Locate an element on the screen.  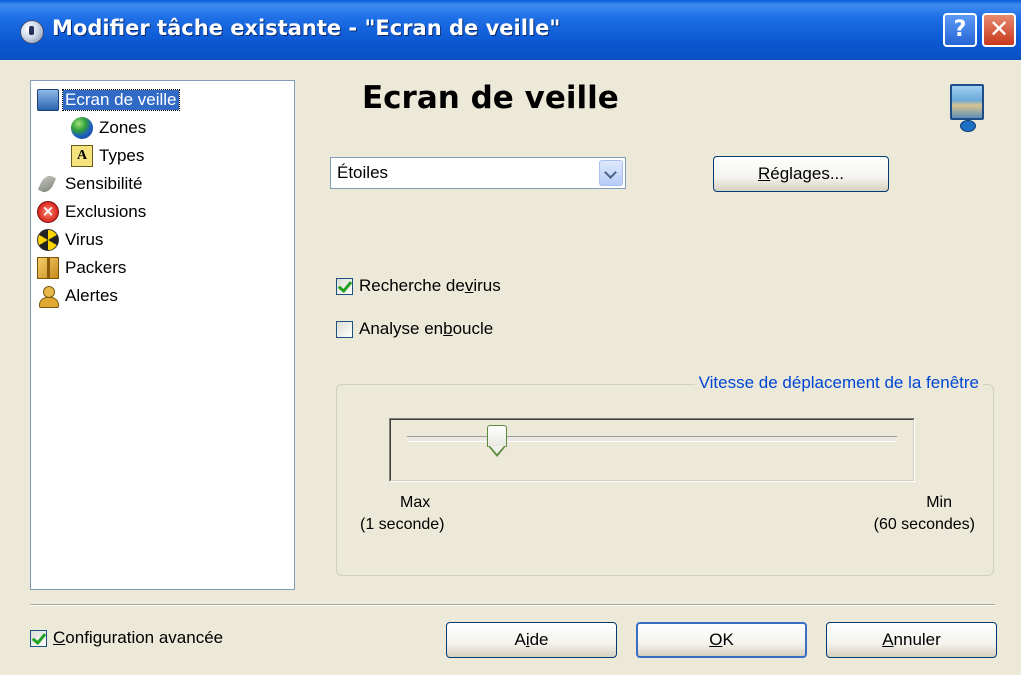
monitor-icon is located at coordinates (48, 100).